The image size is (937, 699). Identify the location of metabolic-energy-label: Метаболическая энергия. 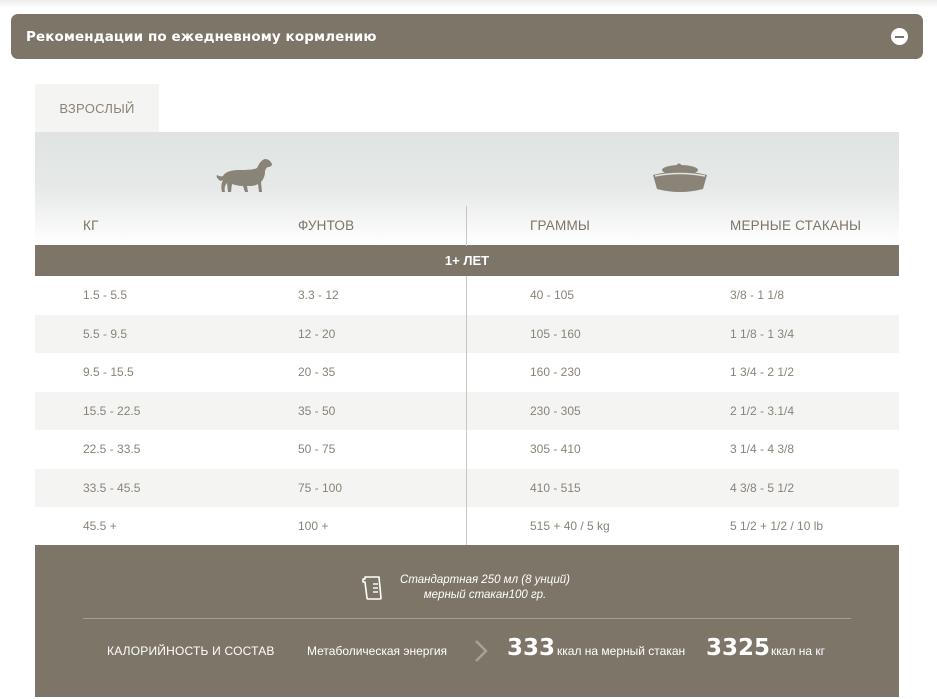
(377, 651).